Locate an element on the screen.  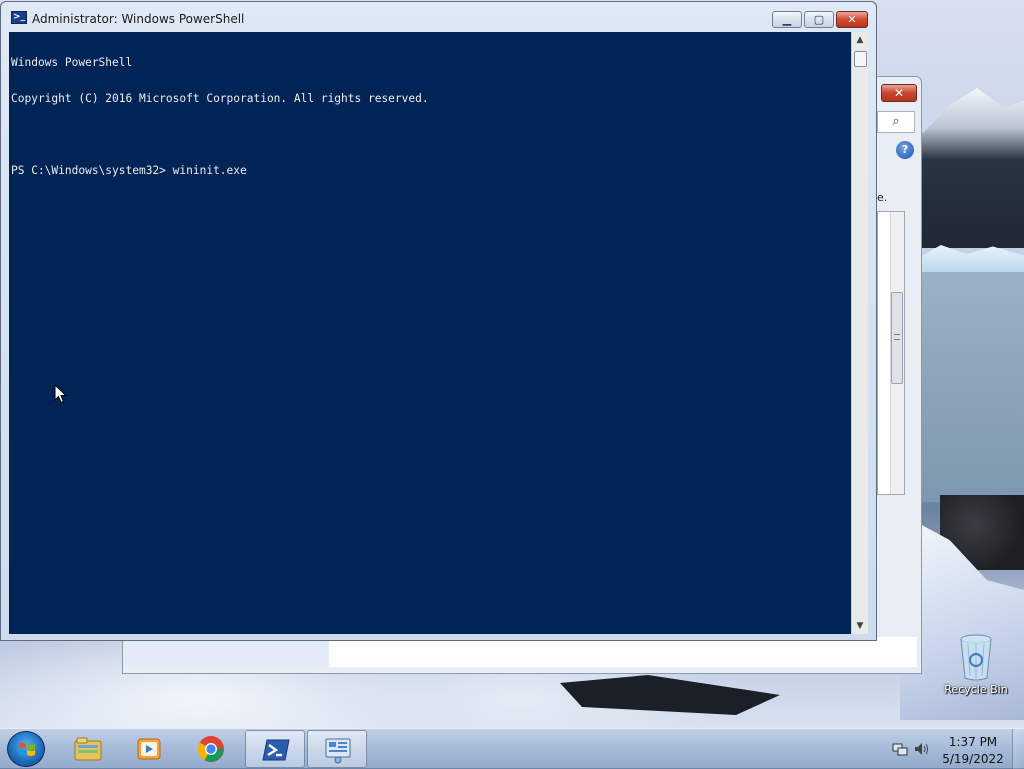
window-title: Administrator: Windows PowerShell is located at coordinates (138, 19).